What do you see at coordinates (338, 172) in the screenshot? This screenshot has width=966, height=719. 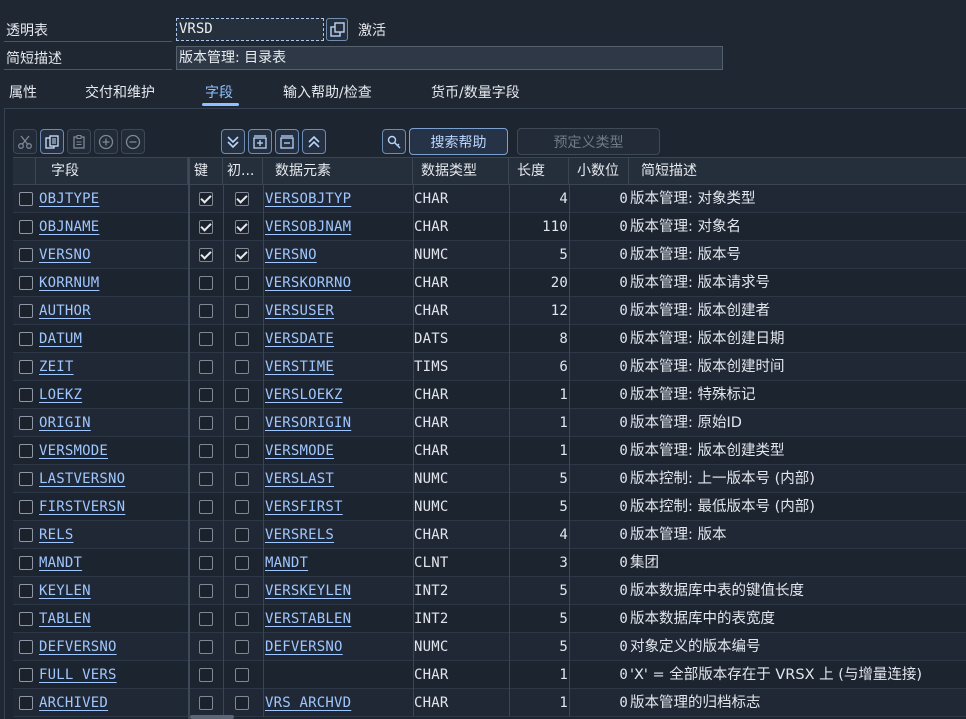 I see `col-data-element: 数据元素` at bounding box center [338, 172].